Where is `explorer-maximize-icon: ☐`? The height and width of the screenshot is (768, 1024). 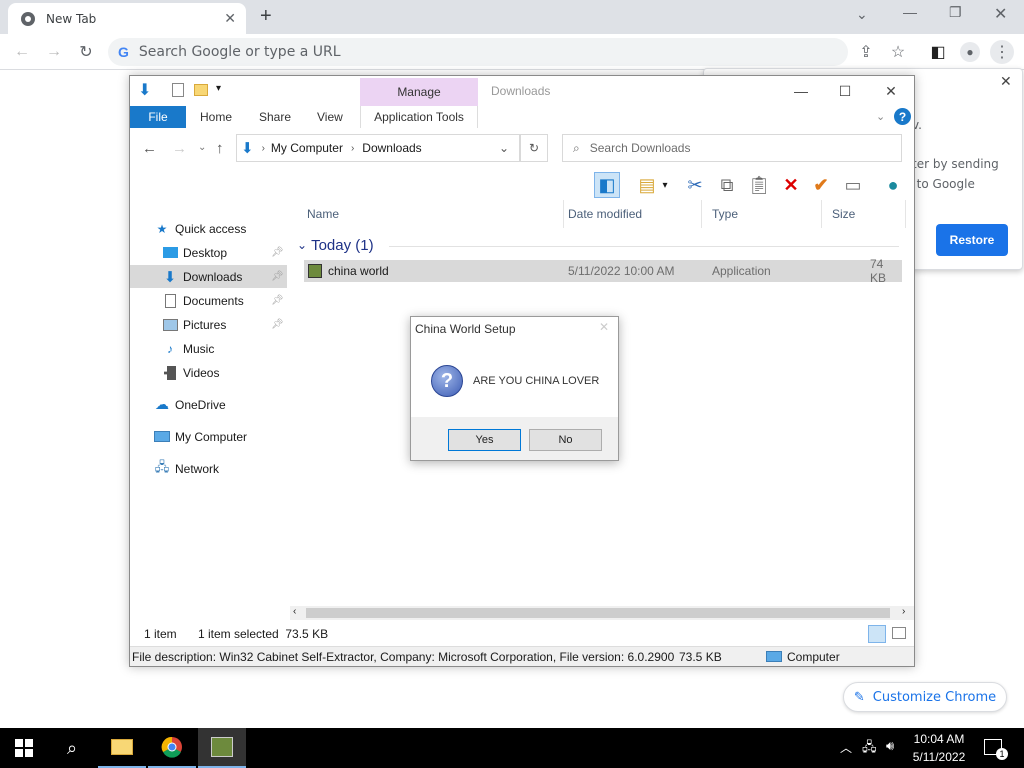 explorer-maximize-icon: ☐ is located at coordinates (845, 91).